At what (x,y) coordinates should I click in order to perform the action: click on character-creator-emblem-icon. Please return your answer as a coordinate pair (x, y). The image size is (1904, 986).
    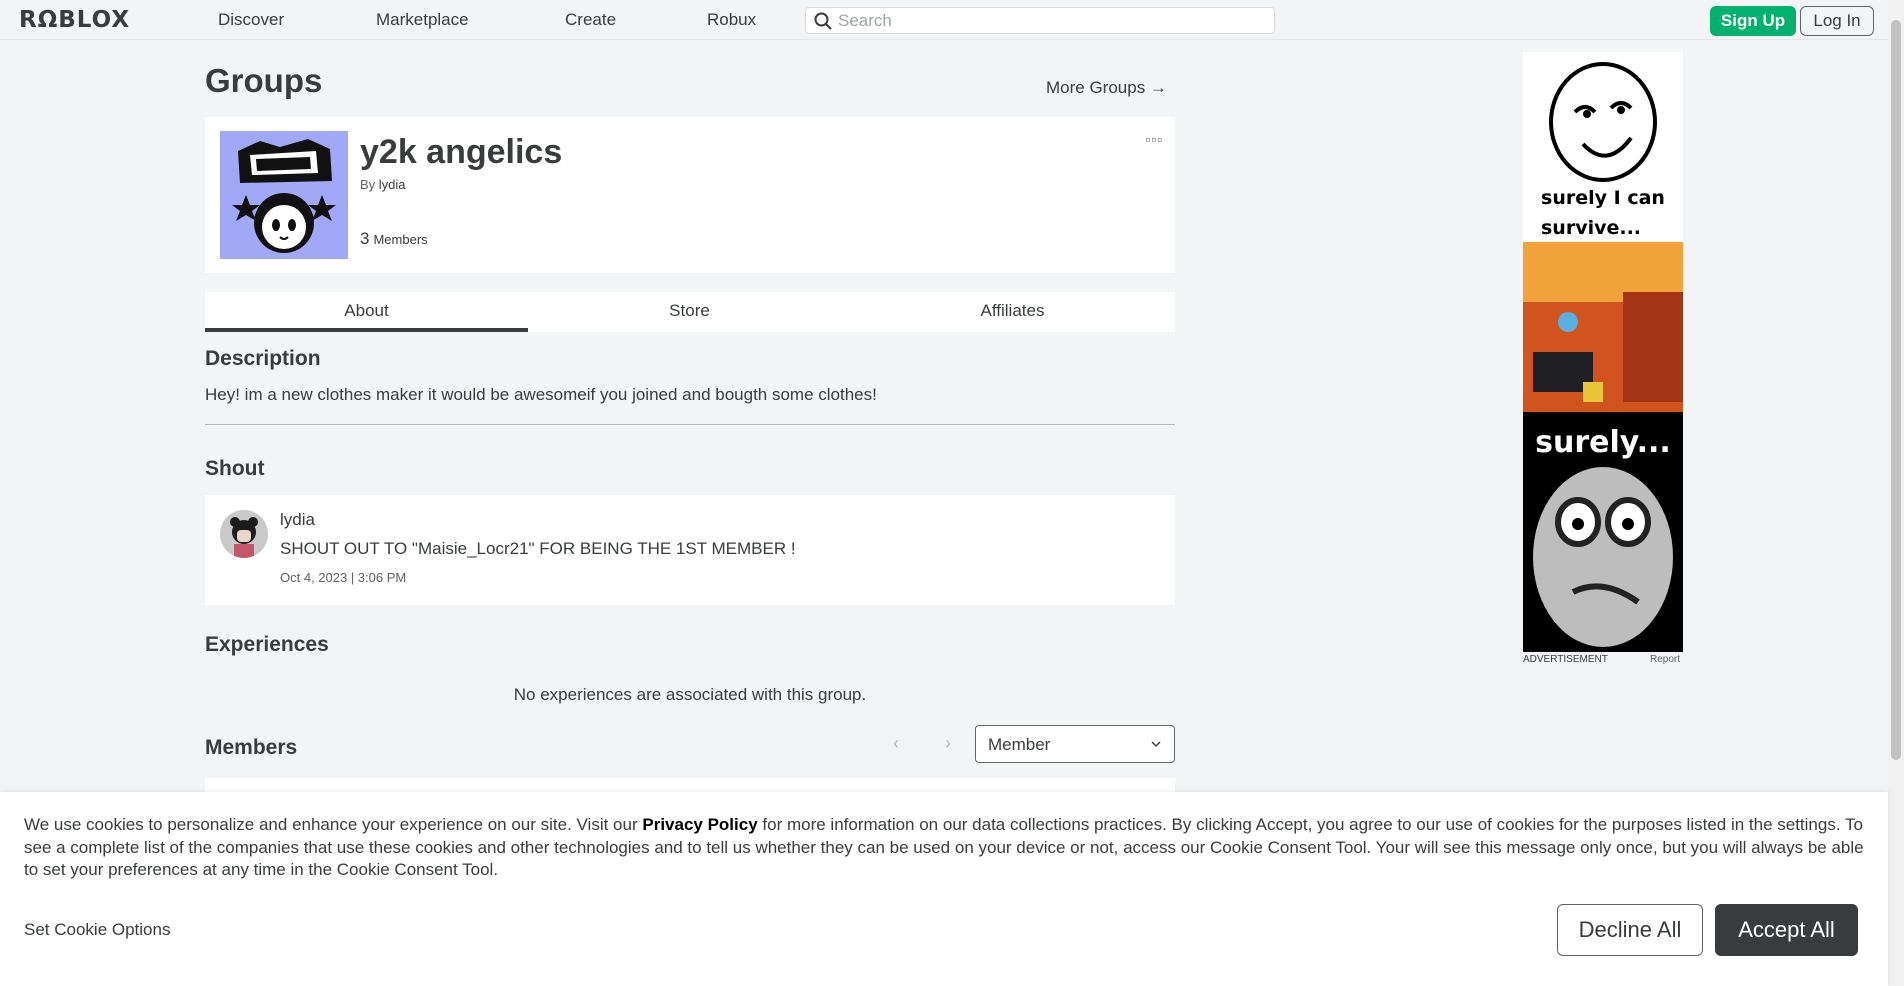
    Looking at the image, I should click on (284, 195).